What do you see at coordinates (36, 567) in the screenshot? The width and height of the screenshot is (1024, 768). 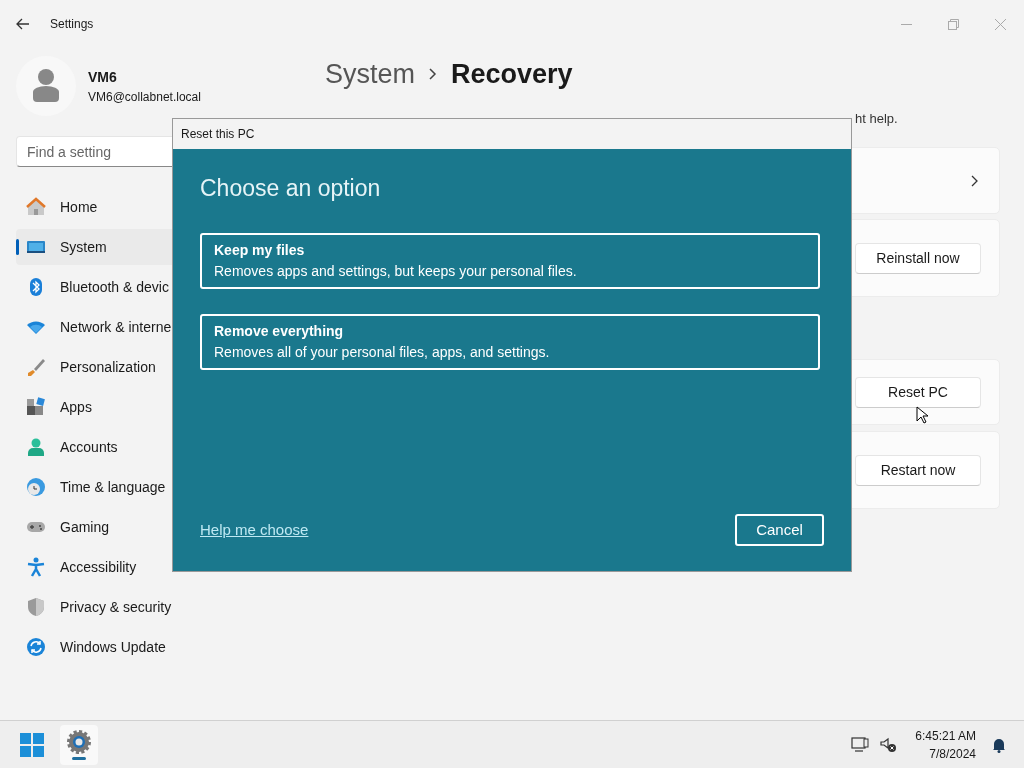 I see `accessibility-icon` at bounding box center [36, 567].